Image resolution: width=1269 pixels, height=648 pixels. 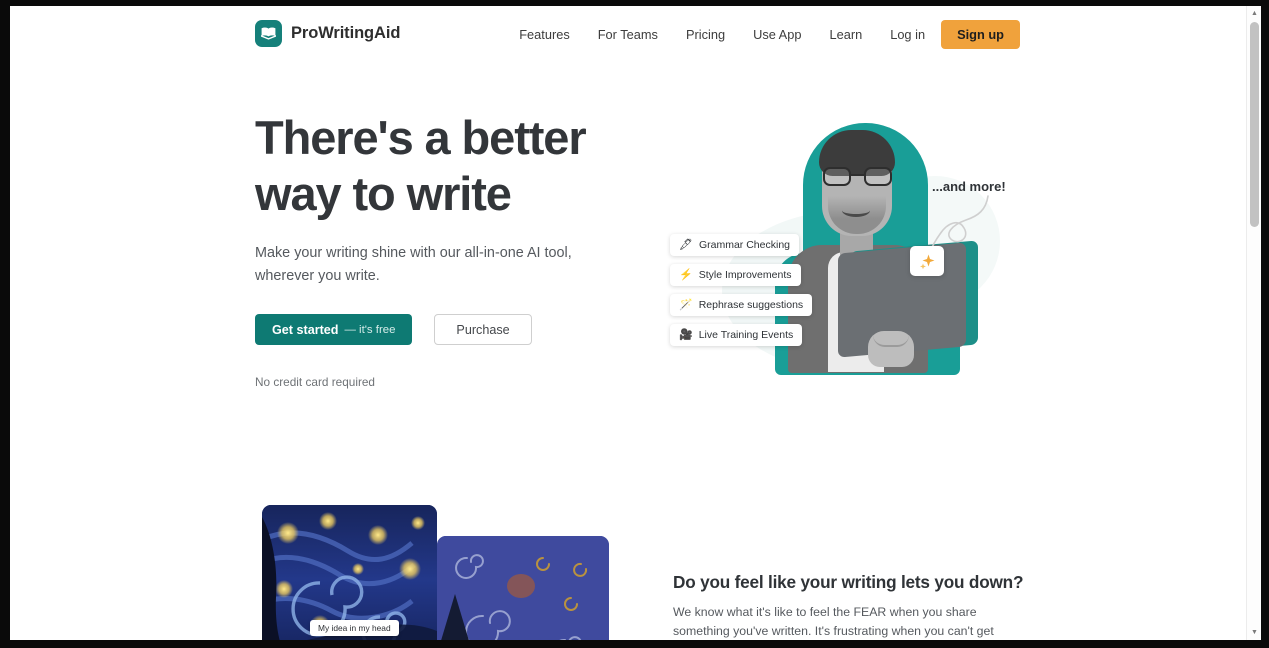 What do you see at coordinates (686, 274) in the screenshot?
I see `lightning-bolt-icon: ⚡` at bounding box center [686, 274].